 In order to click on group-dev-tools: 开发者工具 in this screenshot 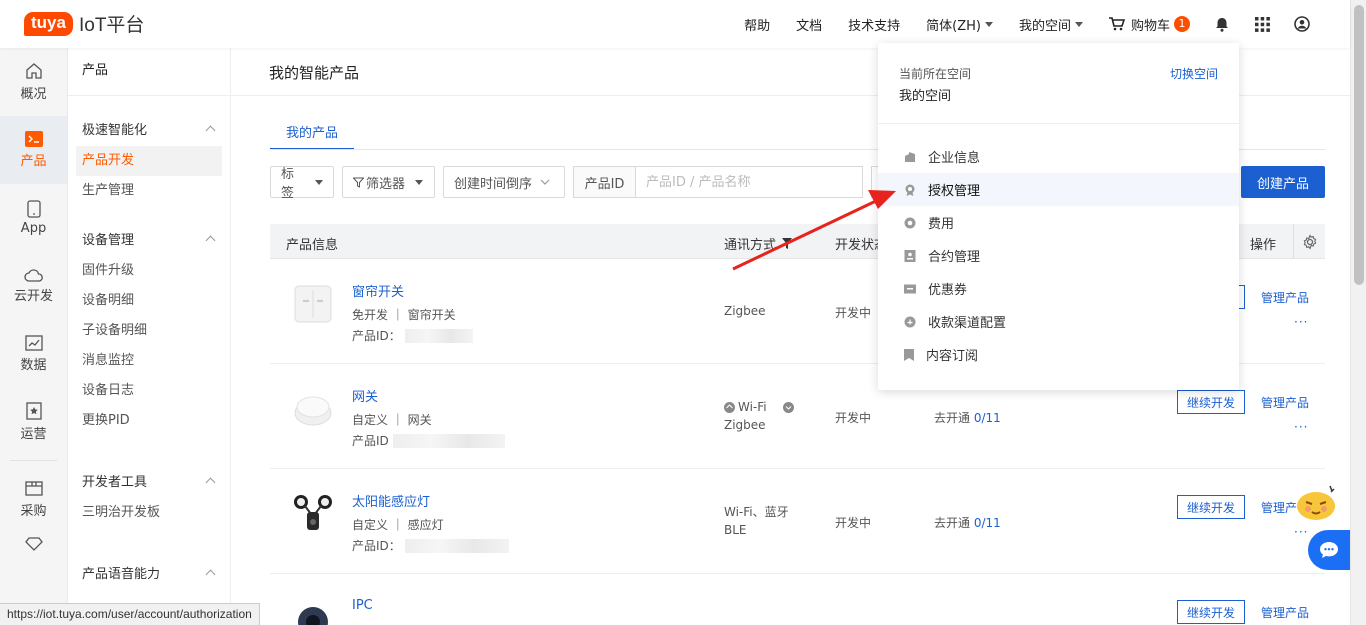, I will do `click(149, 480)`.